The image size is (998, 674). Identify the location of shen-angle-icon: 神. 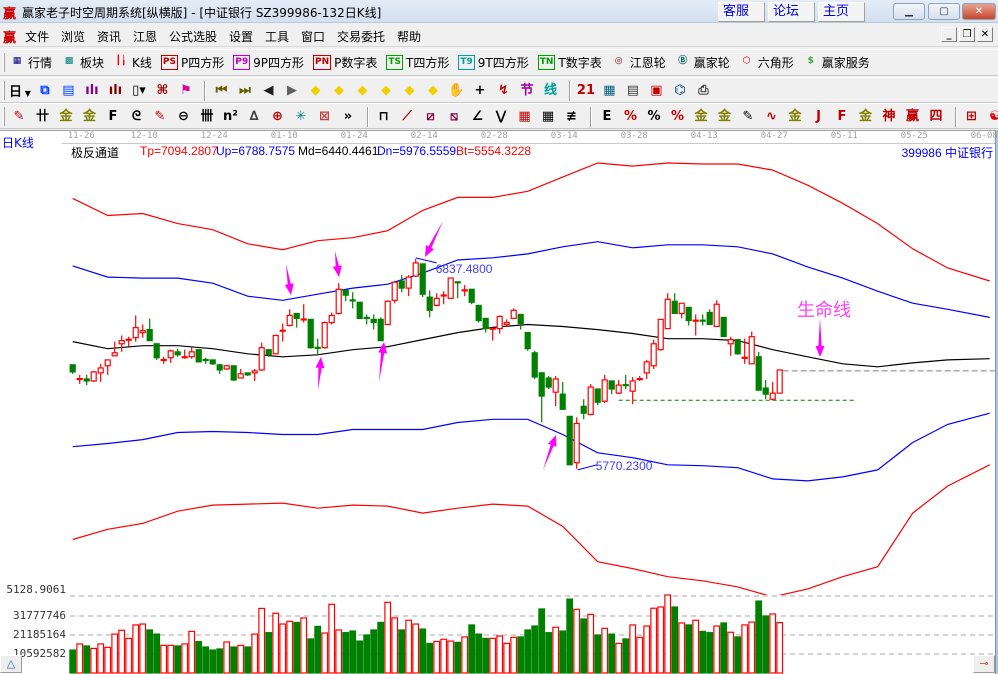
(889, 117).